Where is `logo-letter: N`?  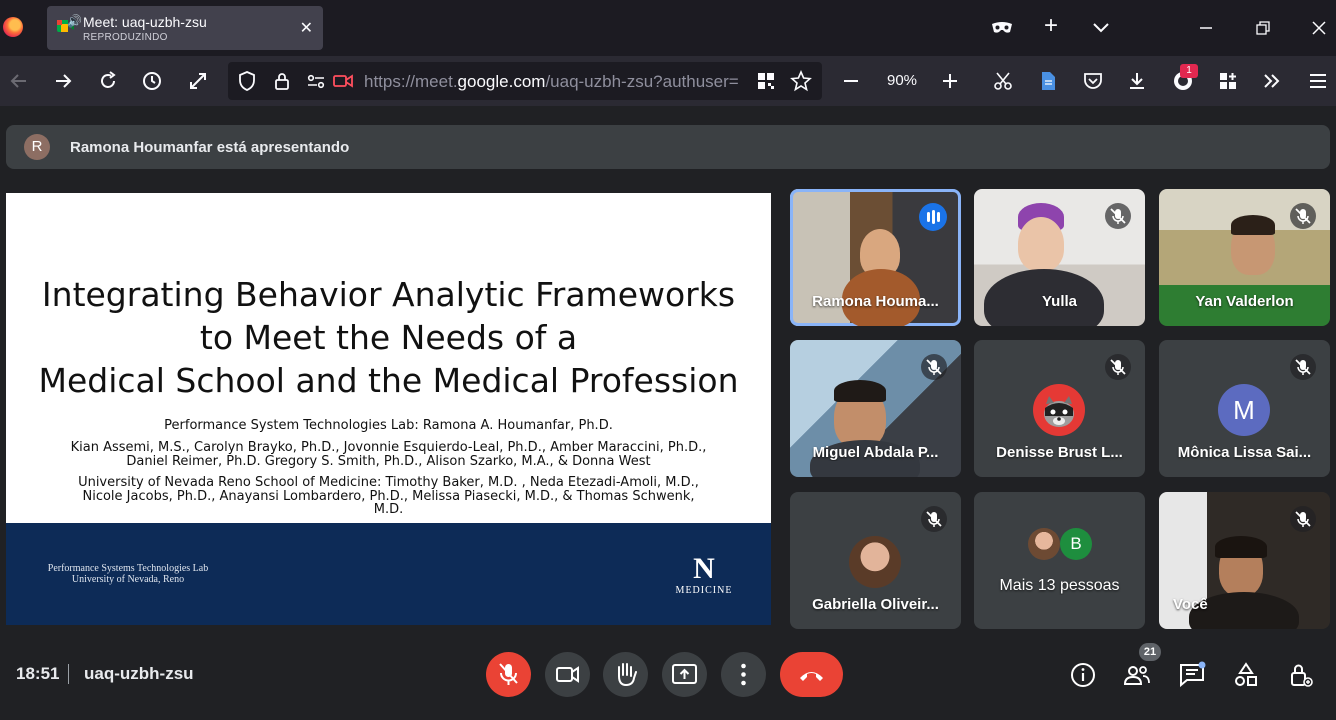
logo-letter: N is located at coordinates (704, 568).